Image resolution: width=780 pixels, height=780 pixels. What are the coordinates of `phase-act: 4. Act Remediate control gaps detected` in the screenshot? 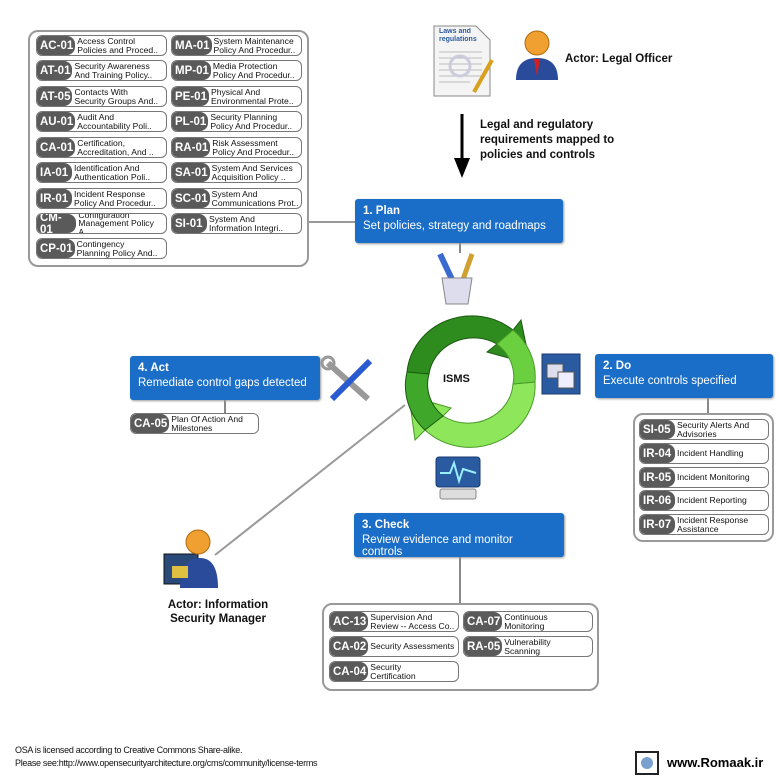 It's located at (225, 378).